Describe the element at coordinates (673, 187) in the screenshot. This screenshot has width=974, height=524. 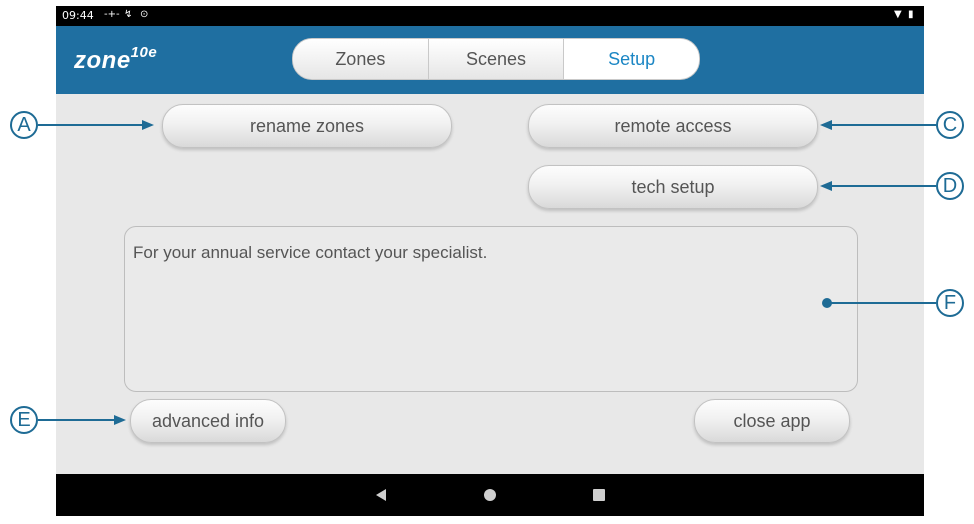
I see `tech-setup-button: tech setup` at that location.